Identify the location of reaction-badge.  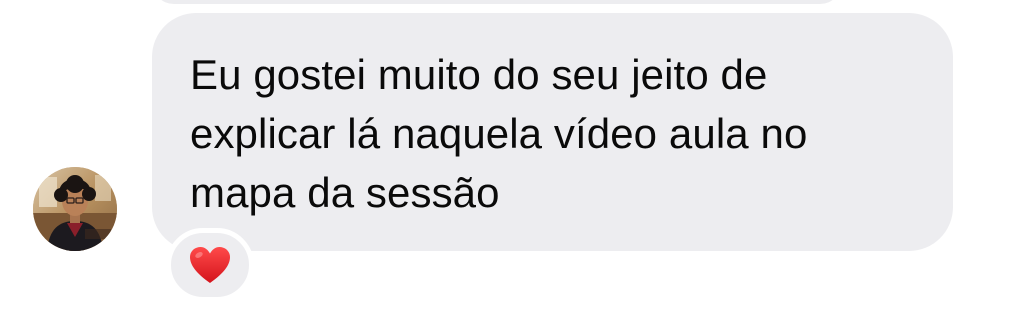
(210, 265).